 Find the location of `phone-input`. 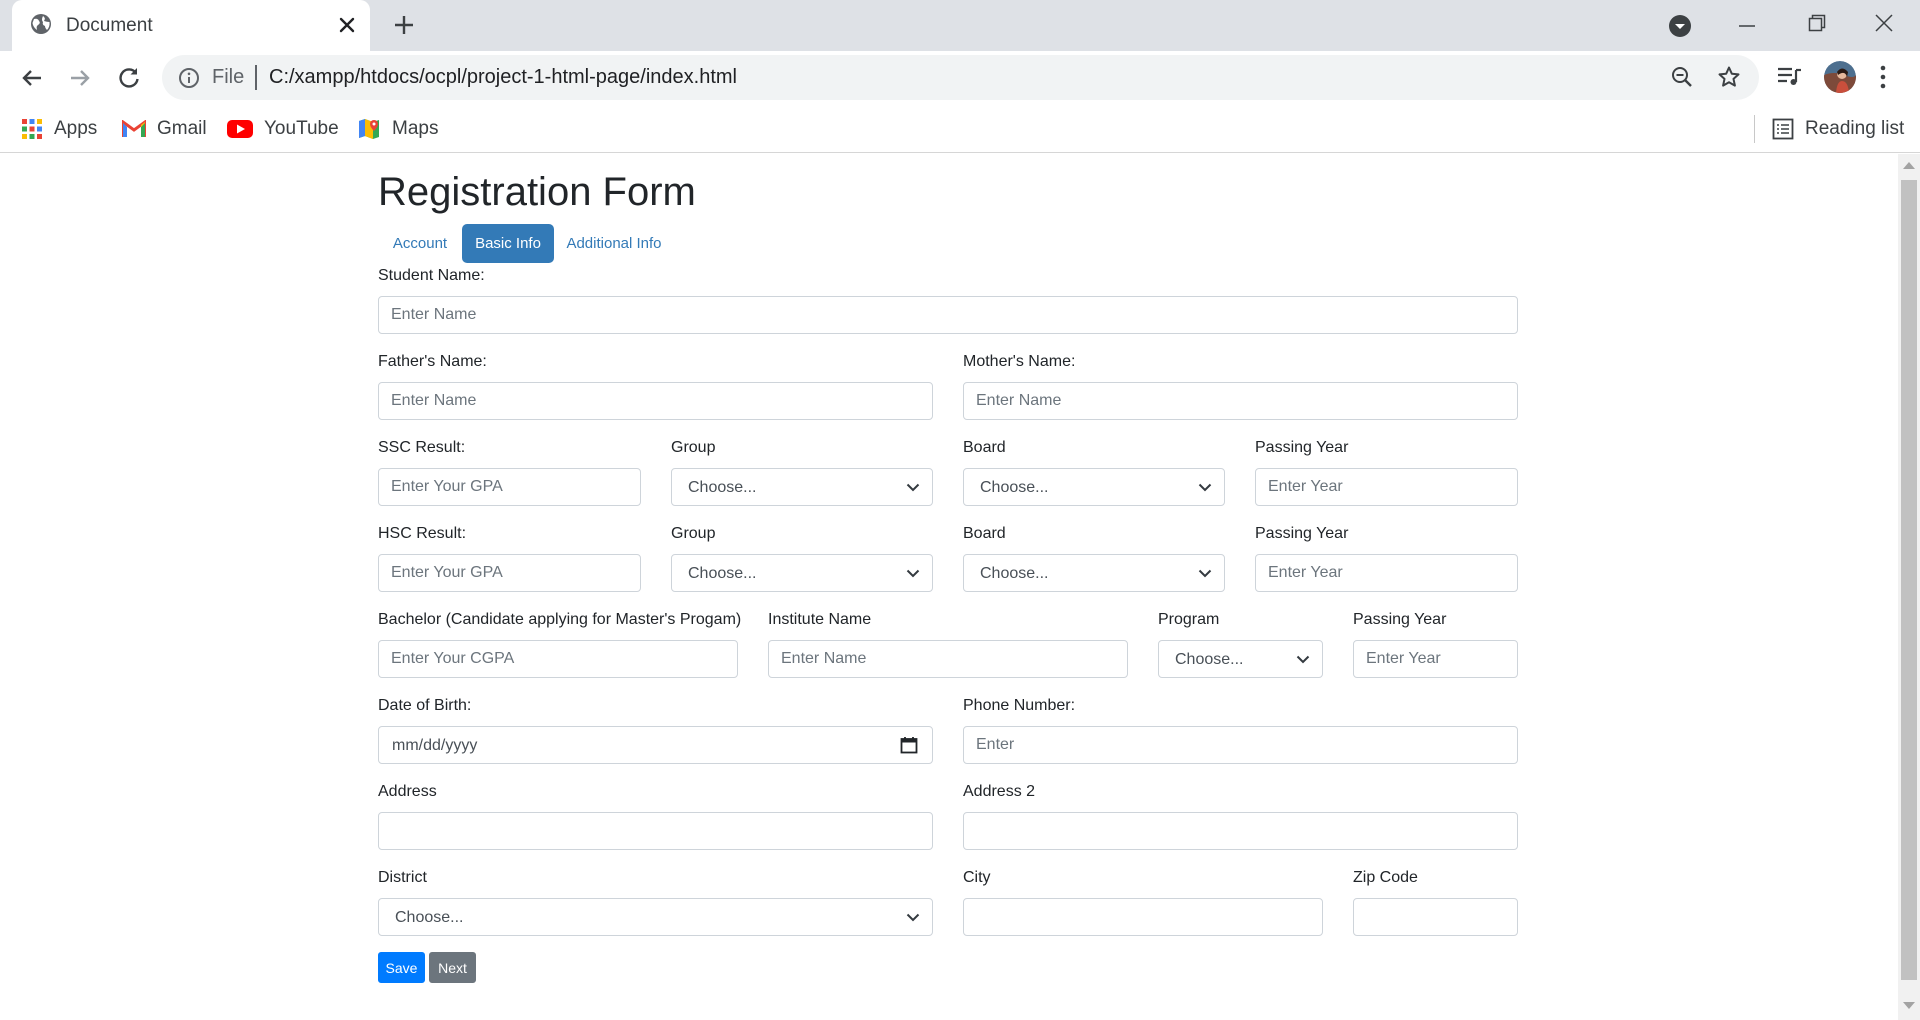

phone-input is located at coordinates (1240, 745).